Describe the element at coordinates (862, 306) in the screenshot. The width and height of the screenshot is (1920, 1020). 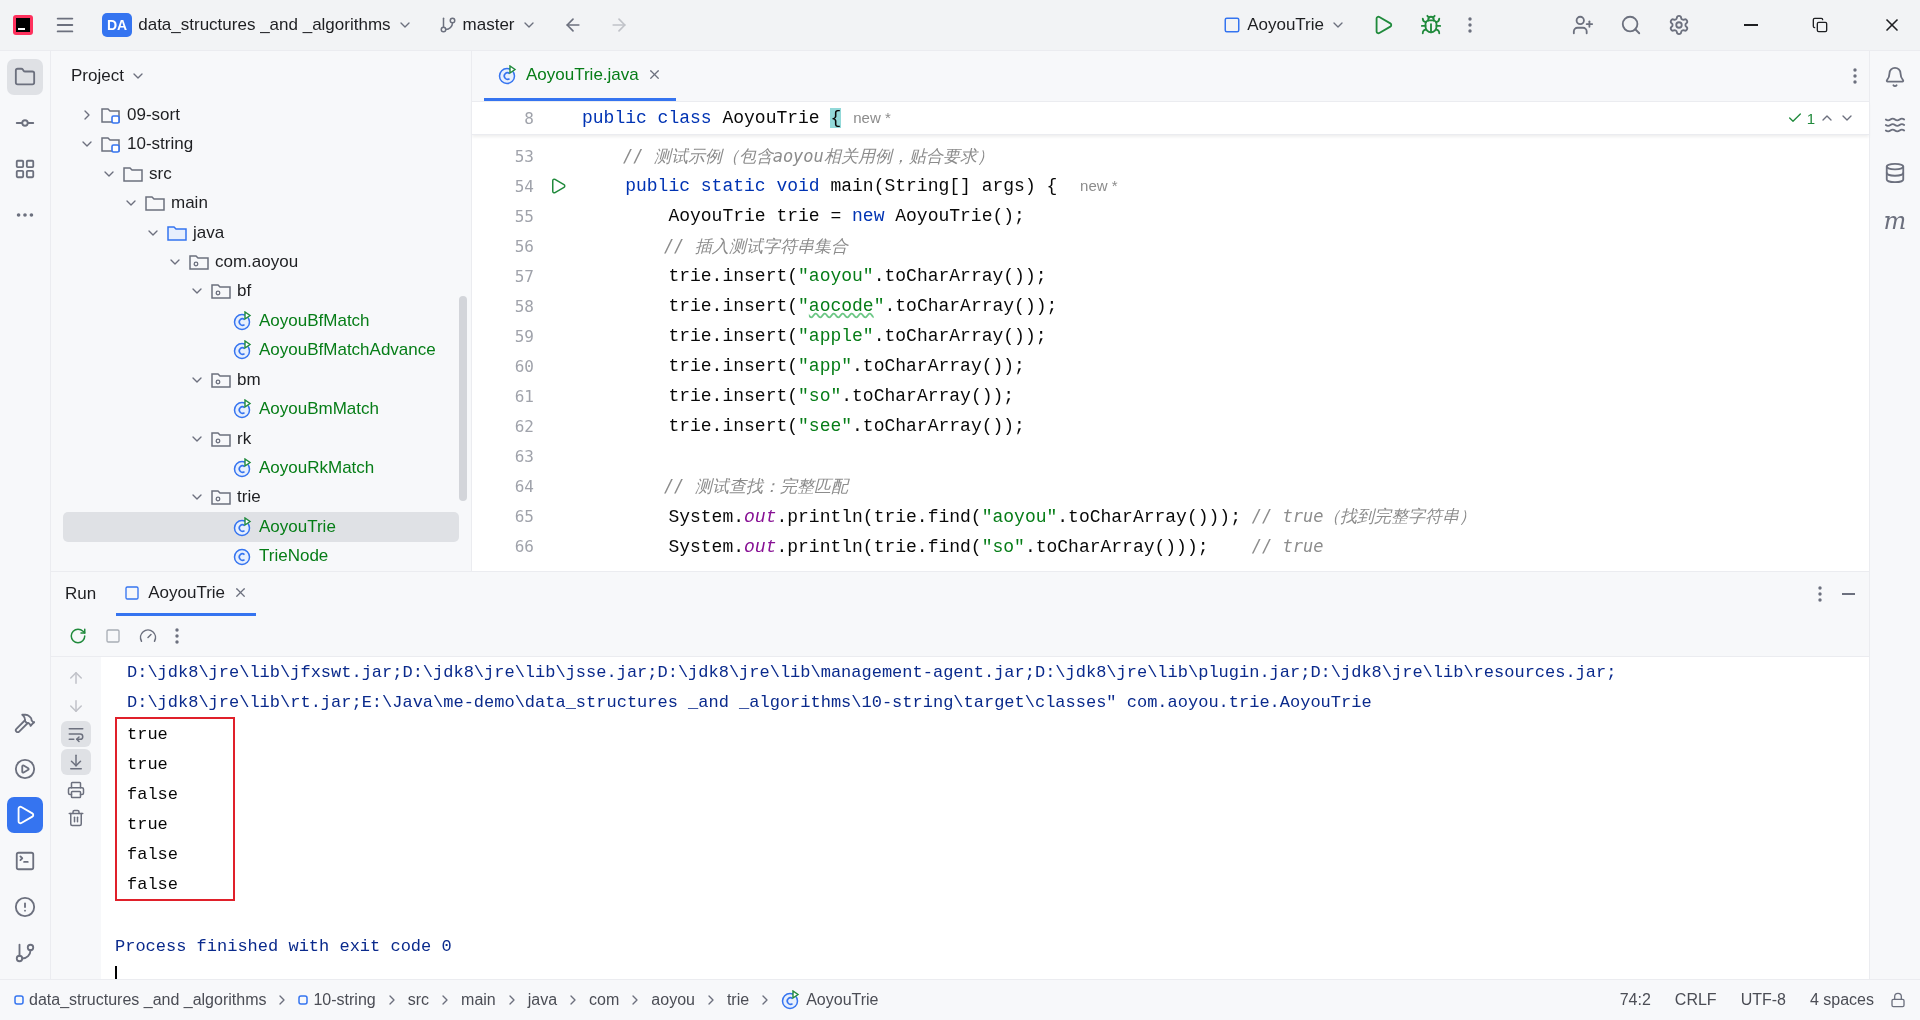
I see `code-line: trie.insert("aocode".toCharArray());` at that location.